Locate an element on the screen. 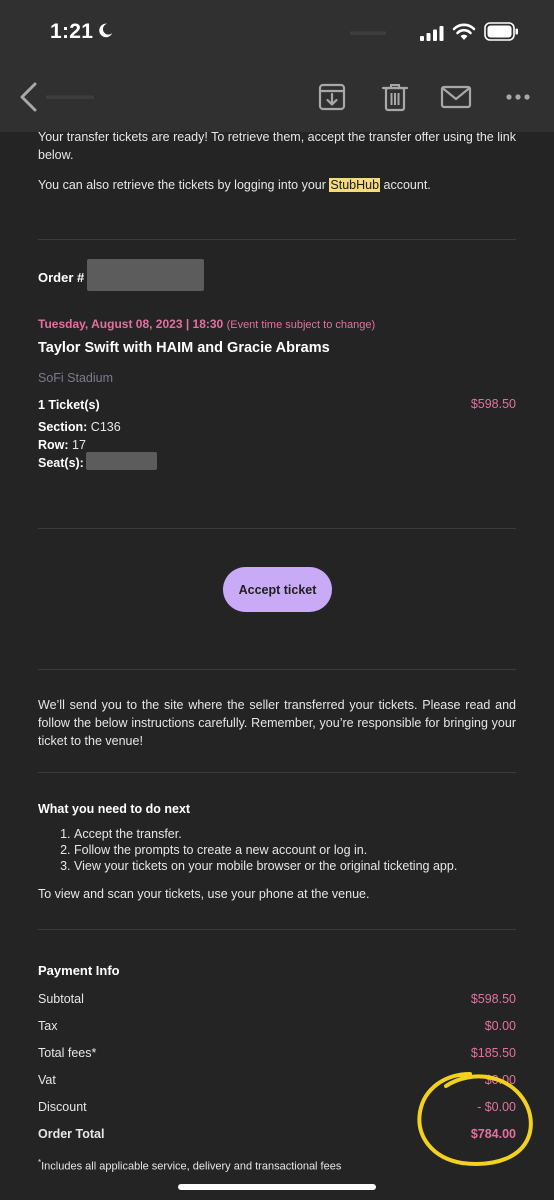  event-name: Taylor Swift with HAIM and Gracie Abrams is located at coordinates (184, 348).